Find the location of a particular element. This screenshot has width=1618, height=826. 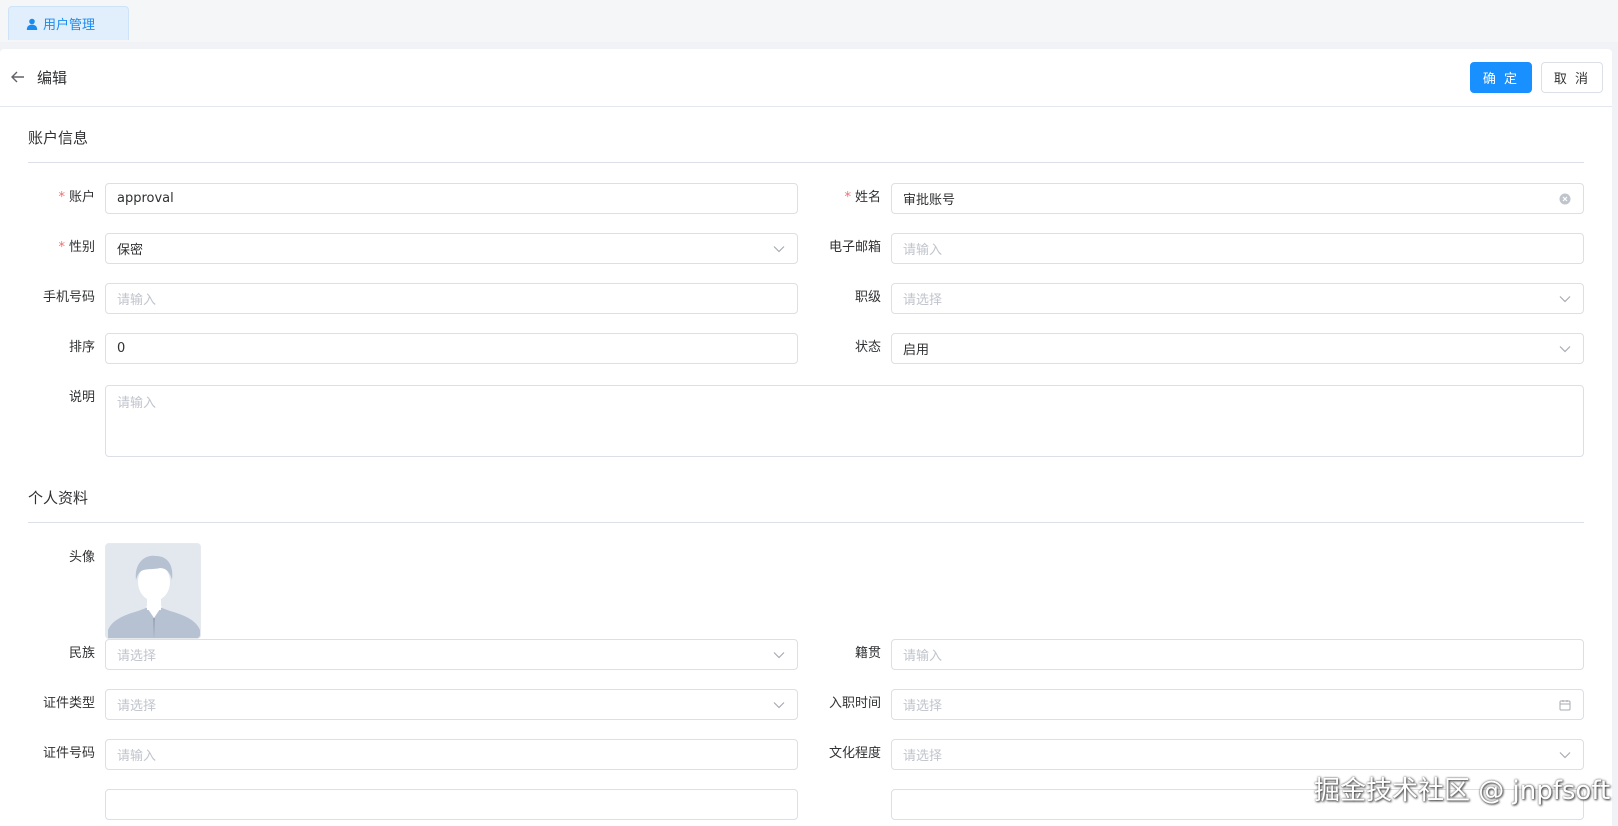

tab-bar: 用户管理 is located at coordinates (809, 21).